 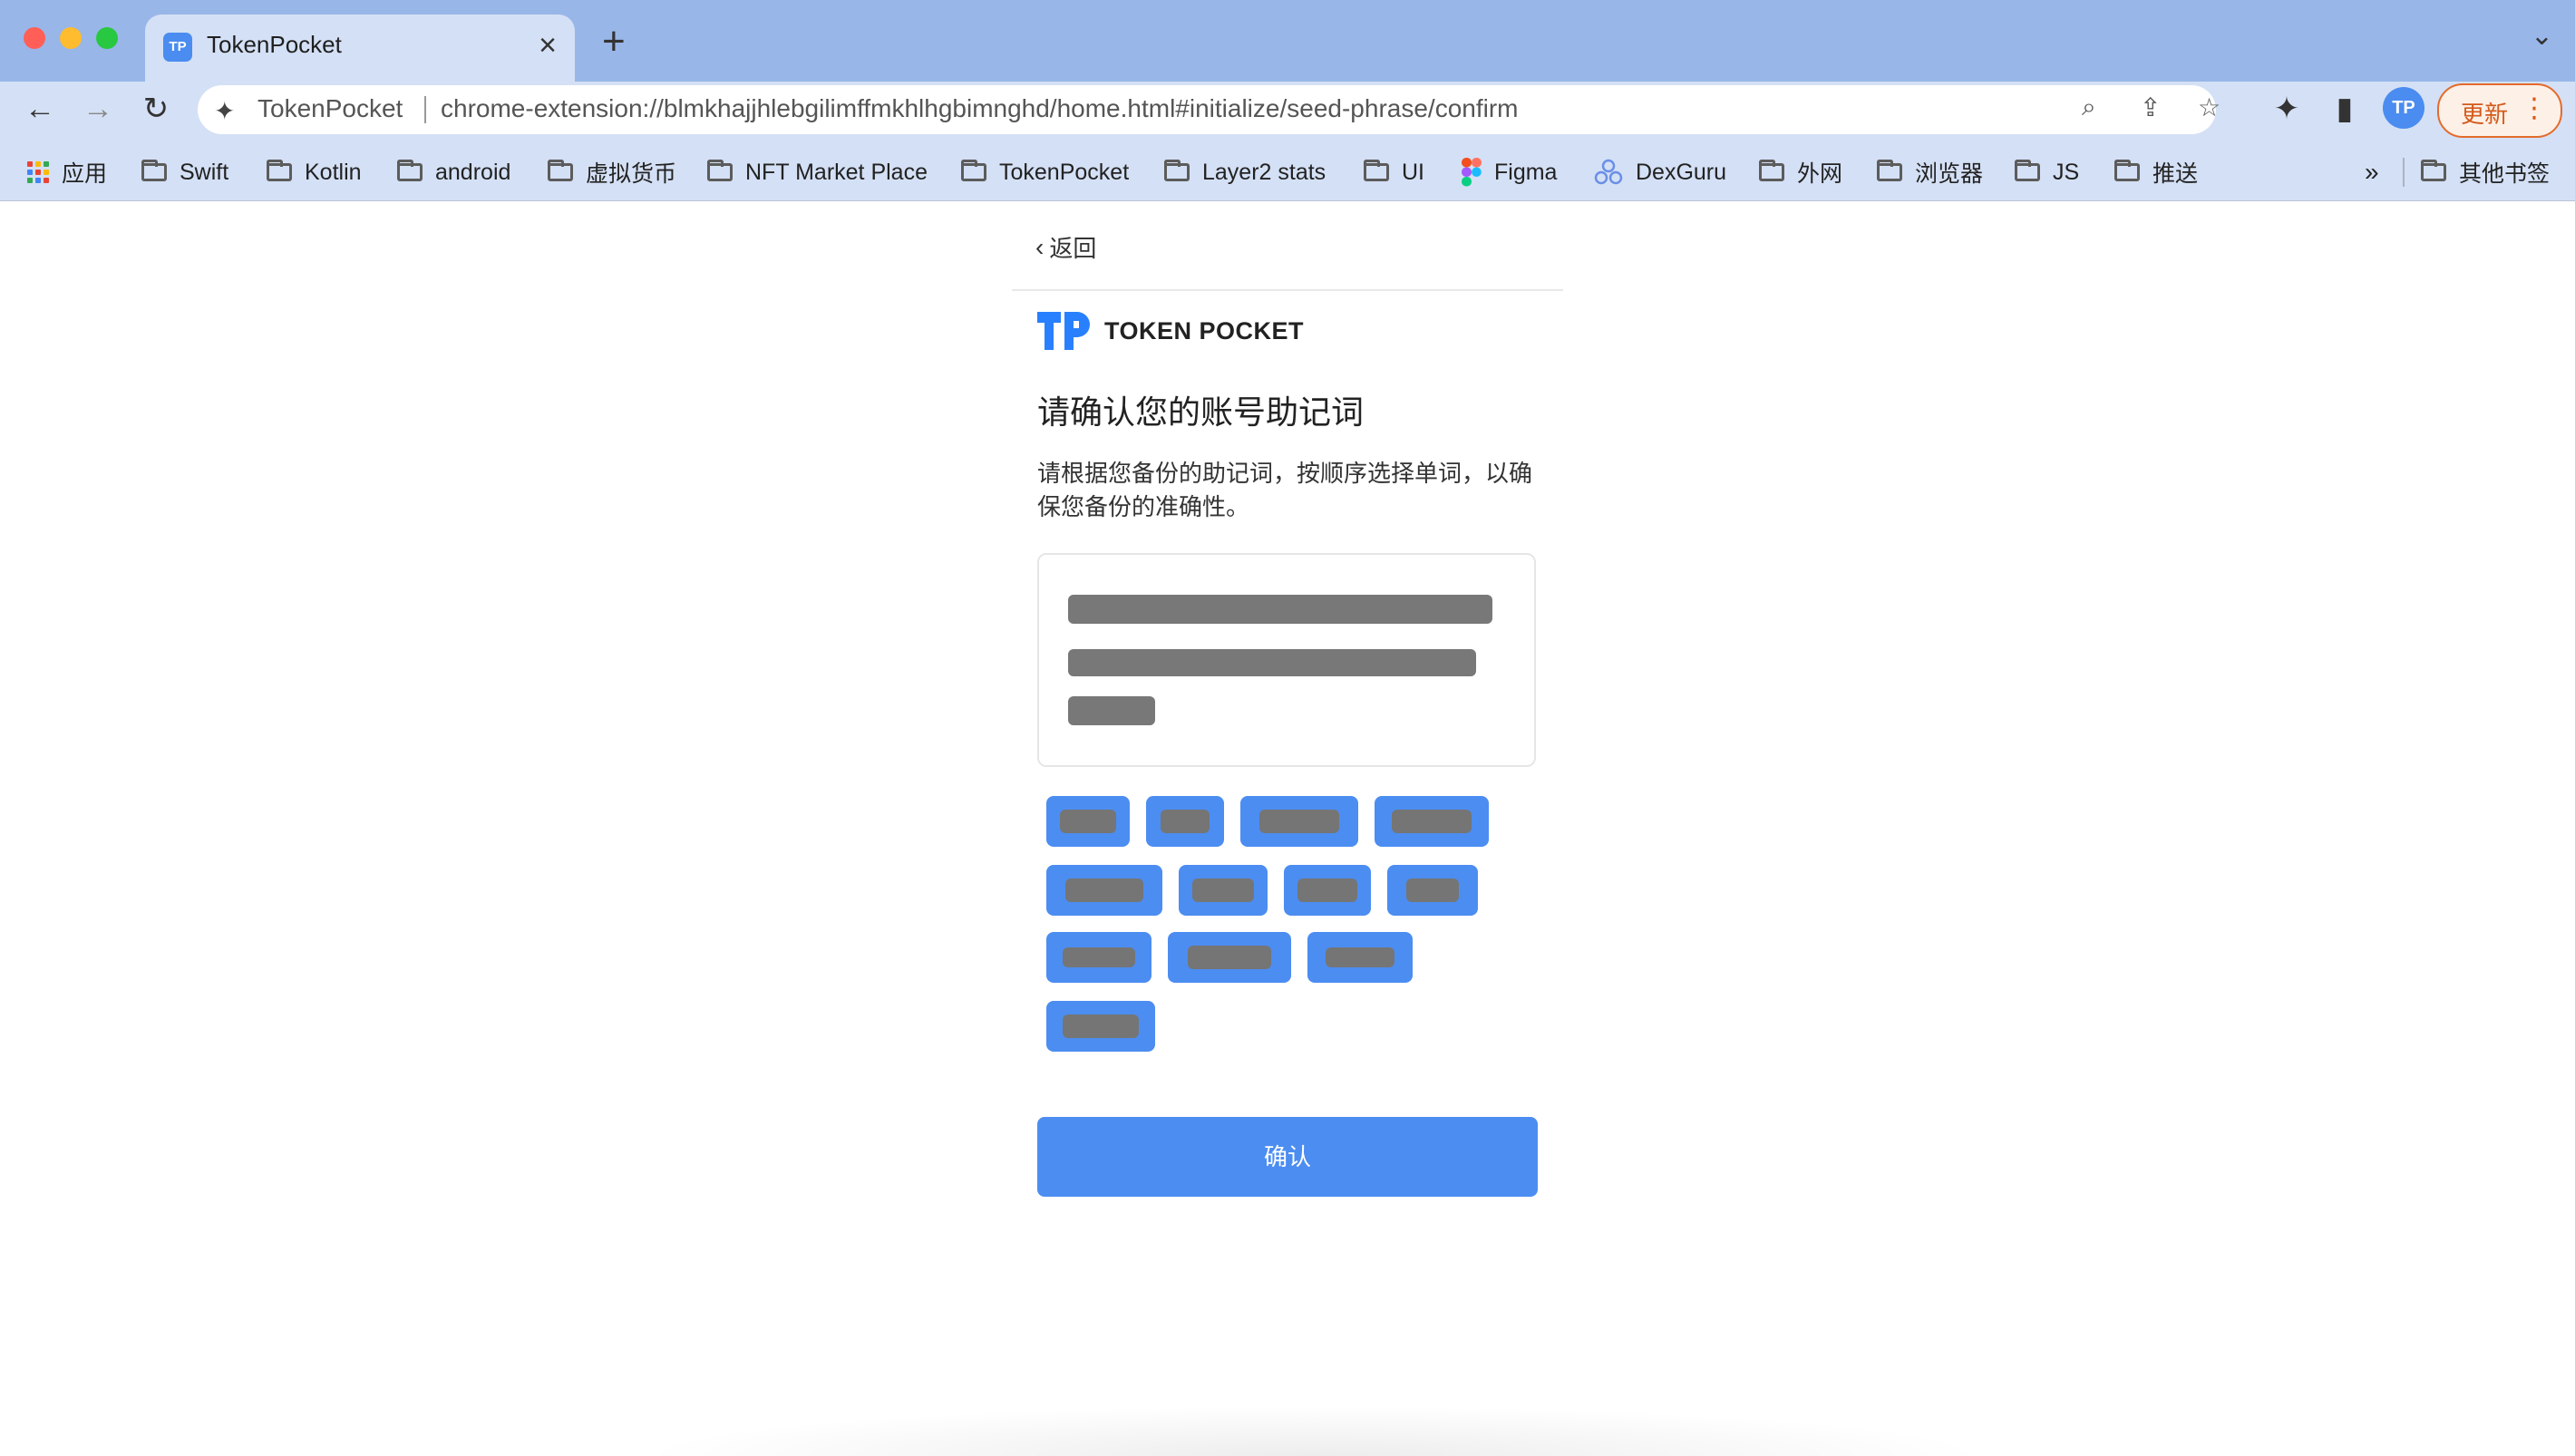 What do you see at coordinates (1285, 490) in the screenshot?
I see `page-description: 请根据您备份的助记词，按顺序选择单词，以确保您备份的准确性。` at bounding box center [1285, 490].